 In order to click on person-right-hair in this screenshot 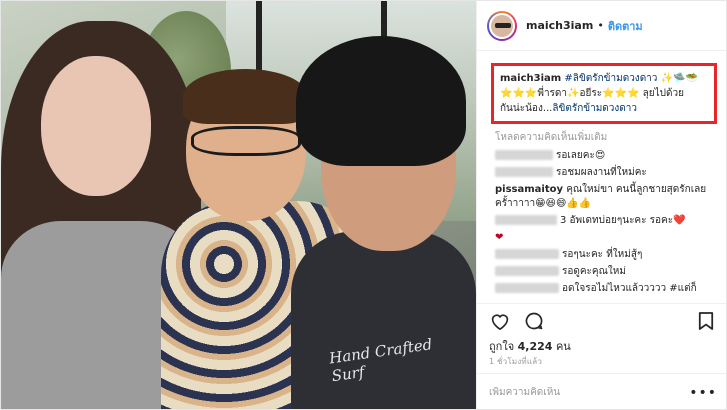, I will do `click(381, 101)`.